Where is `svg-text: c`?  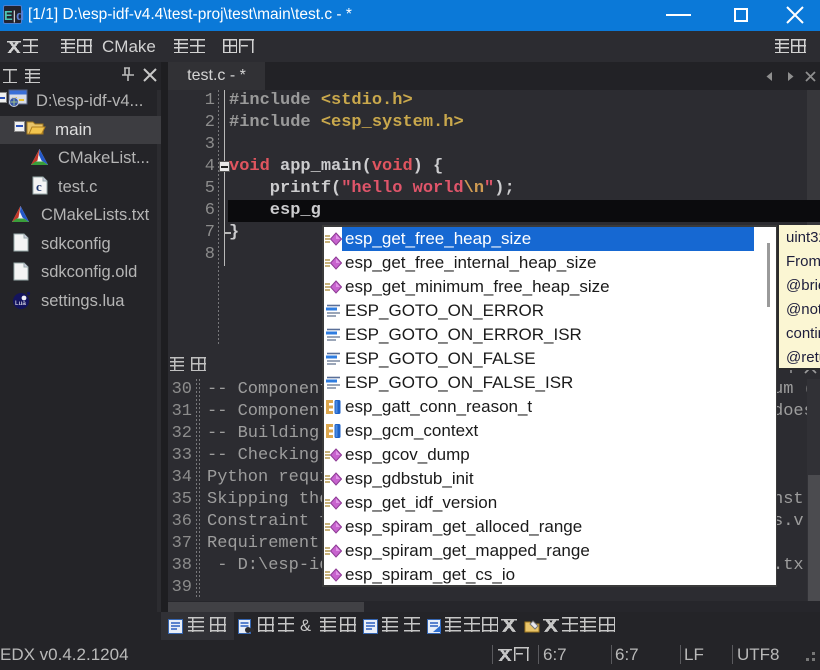 svg-text: c is located at coordinates (39, 186).